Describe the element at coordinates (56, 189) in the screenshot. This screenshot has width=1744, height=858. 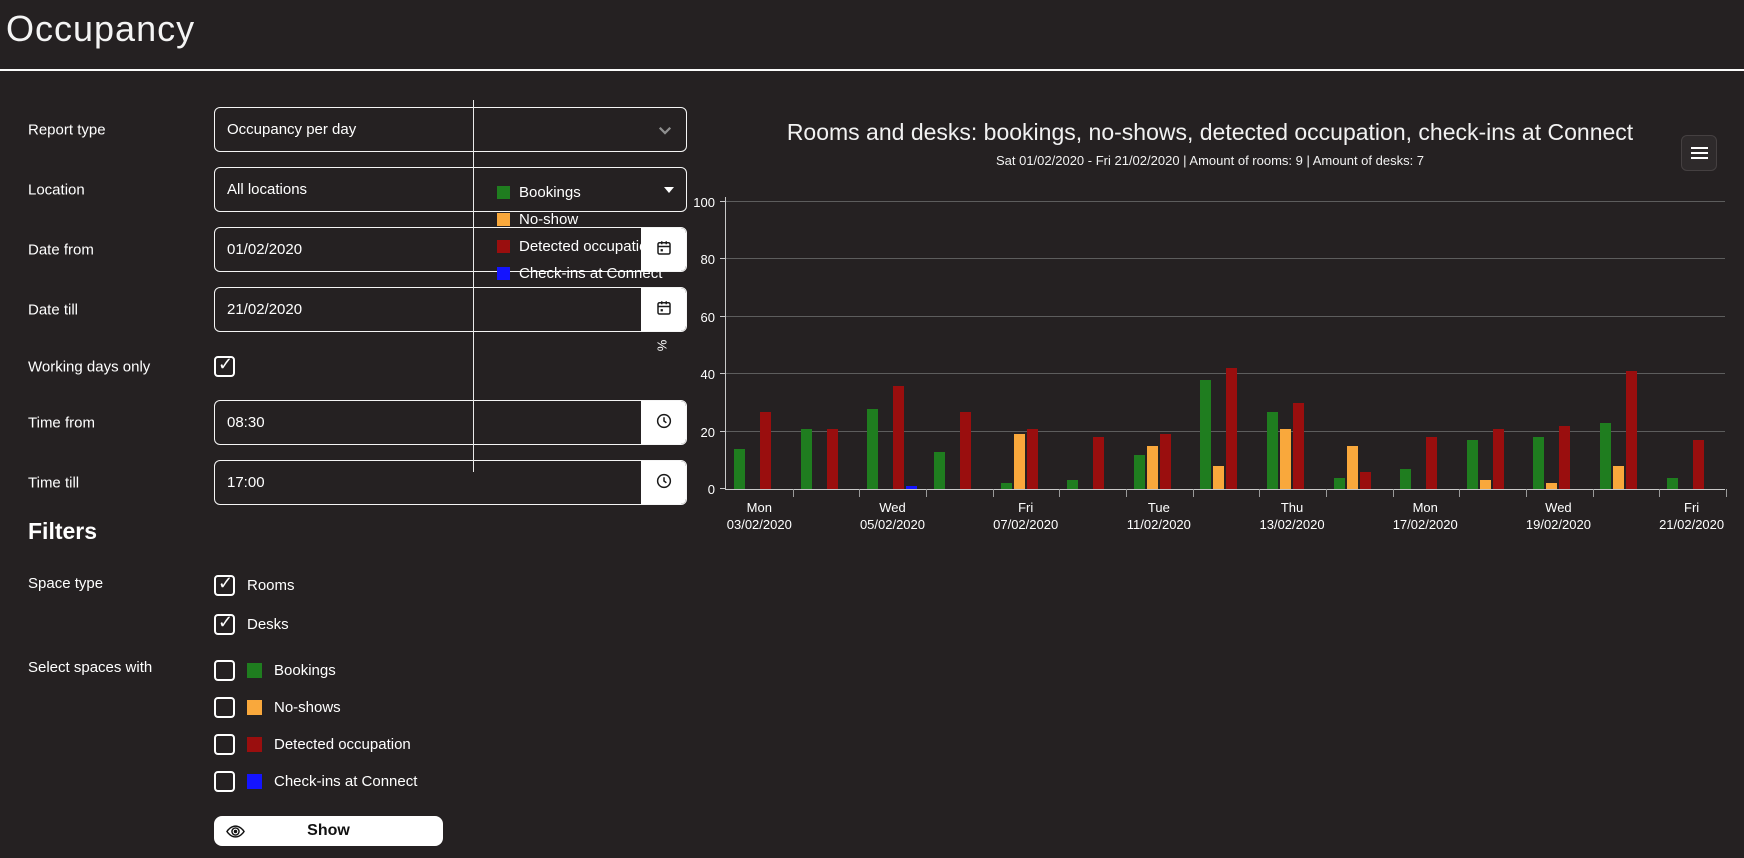
I see `location-label: Location` at that location.